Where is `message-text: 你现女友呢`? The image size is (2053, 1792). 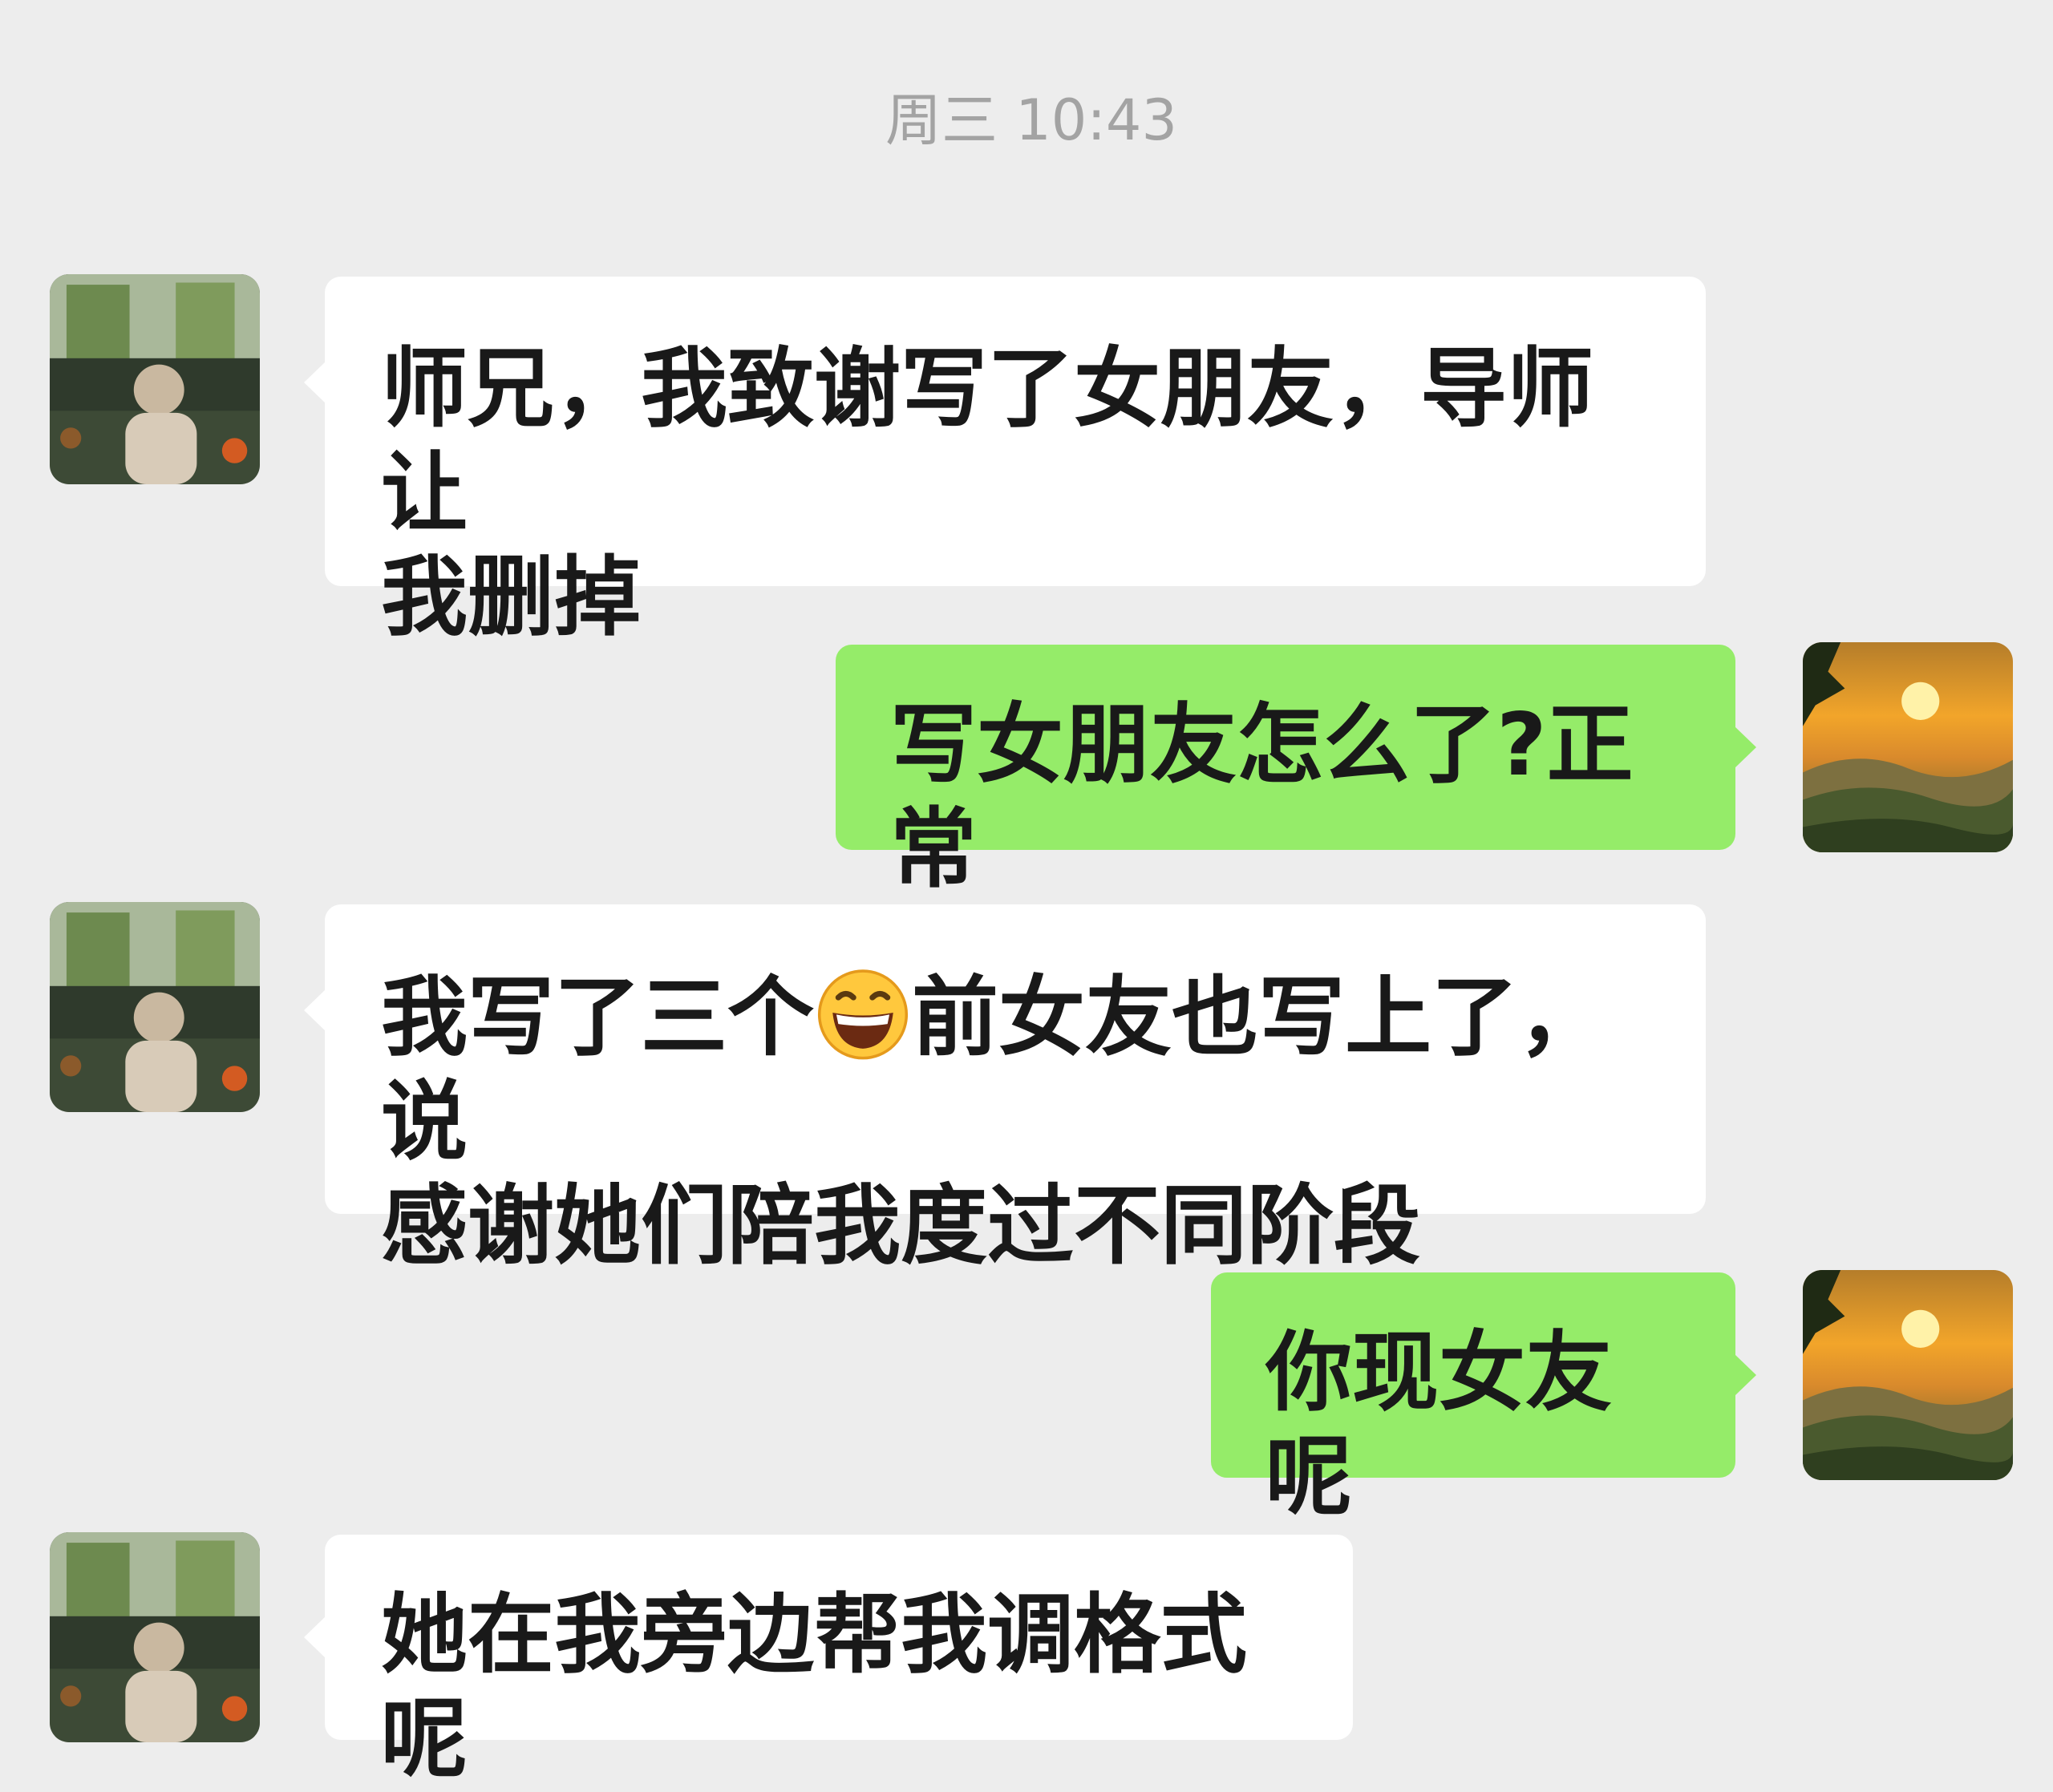 message-text: 你现女友呢 is located at coordinates (1439, 1425).